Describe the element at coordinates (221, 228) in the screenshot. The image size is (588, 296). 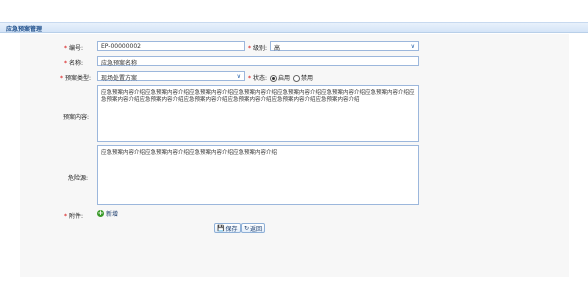
I see `floppy-icon: 💾` at that location.